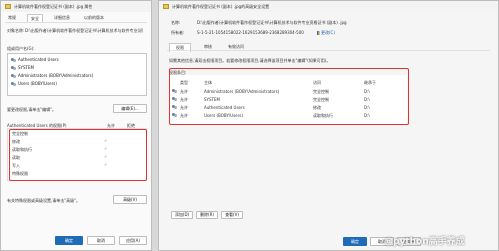 The image size is (499, 251). What do you see at coordinates (318, 33) in the screenshot?
I see `shield-icon` at bounding box center [318, 33].